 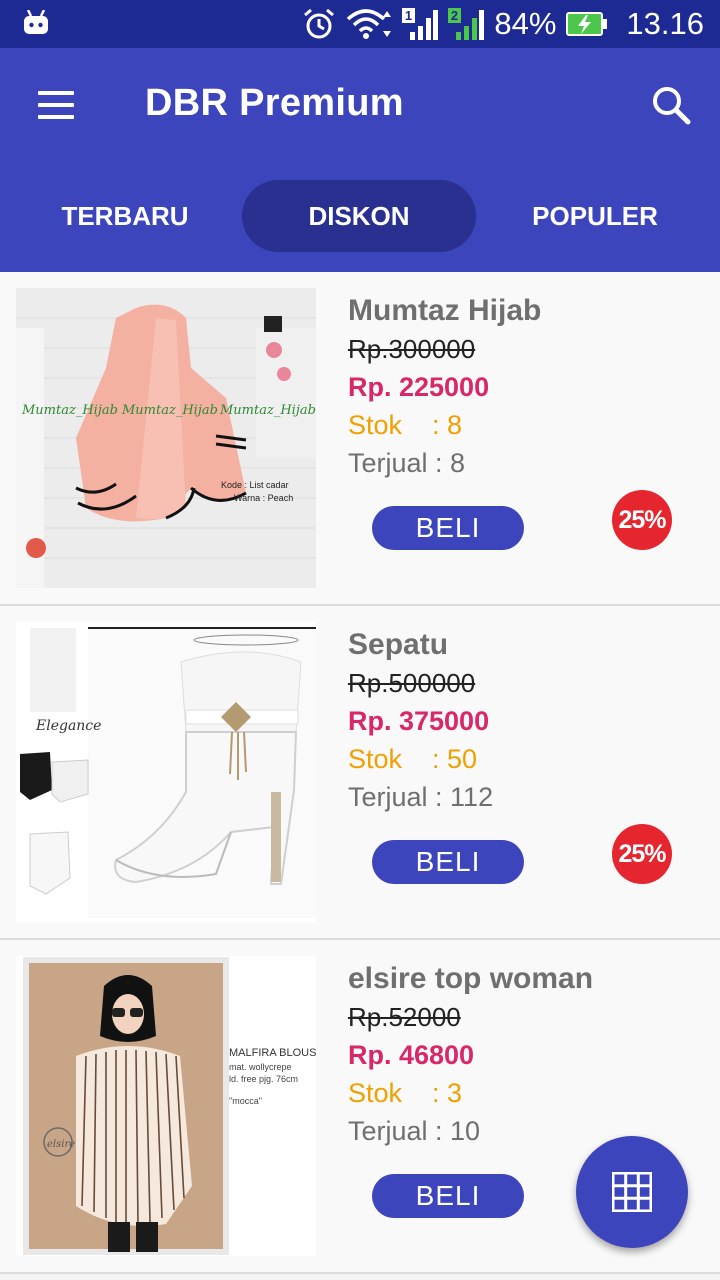 I want to click on image-size-text: ld. free pjg. 76cm, so click(x=263, y=1079).